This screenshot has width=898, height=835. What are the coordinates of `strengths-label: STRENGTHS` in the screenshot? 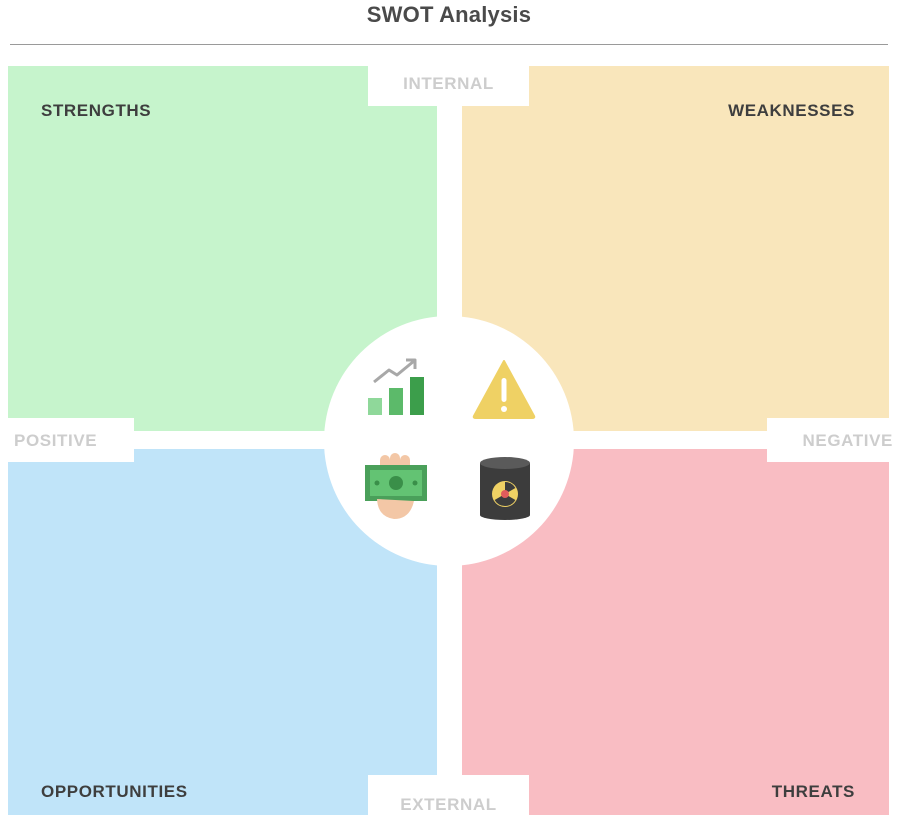 It's located at (96, 110).